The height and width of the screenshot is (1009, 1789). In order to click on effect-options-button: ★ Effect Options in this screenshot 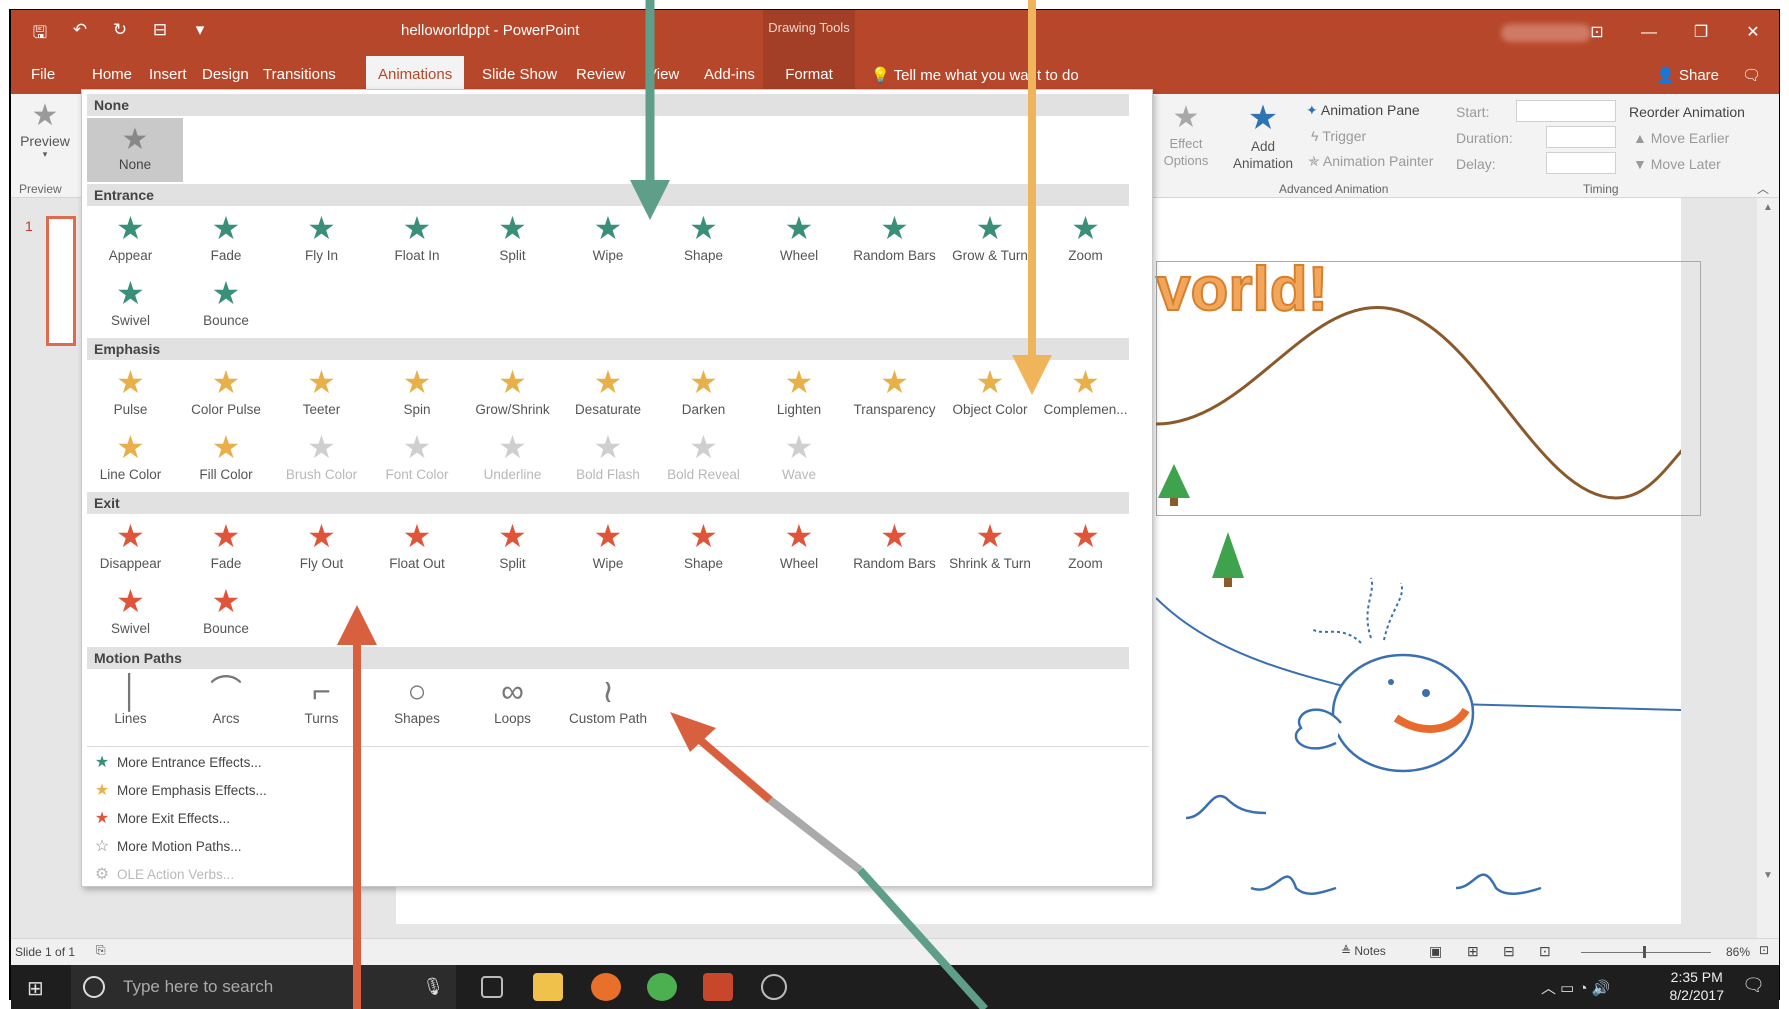, I will do `click(1186, 134)`.